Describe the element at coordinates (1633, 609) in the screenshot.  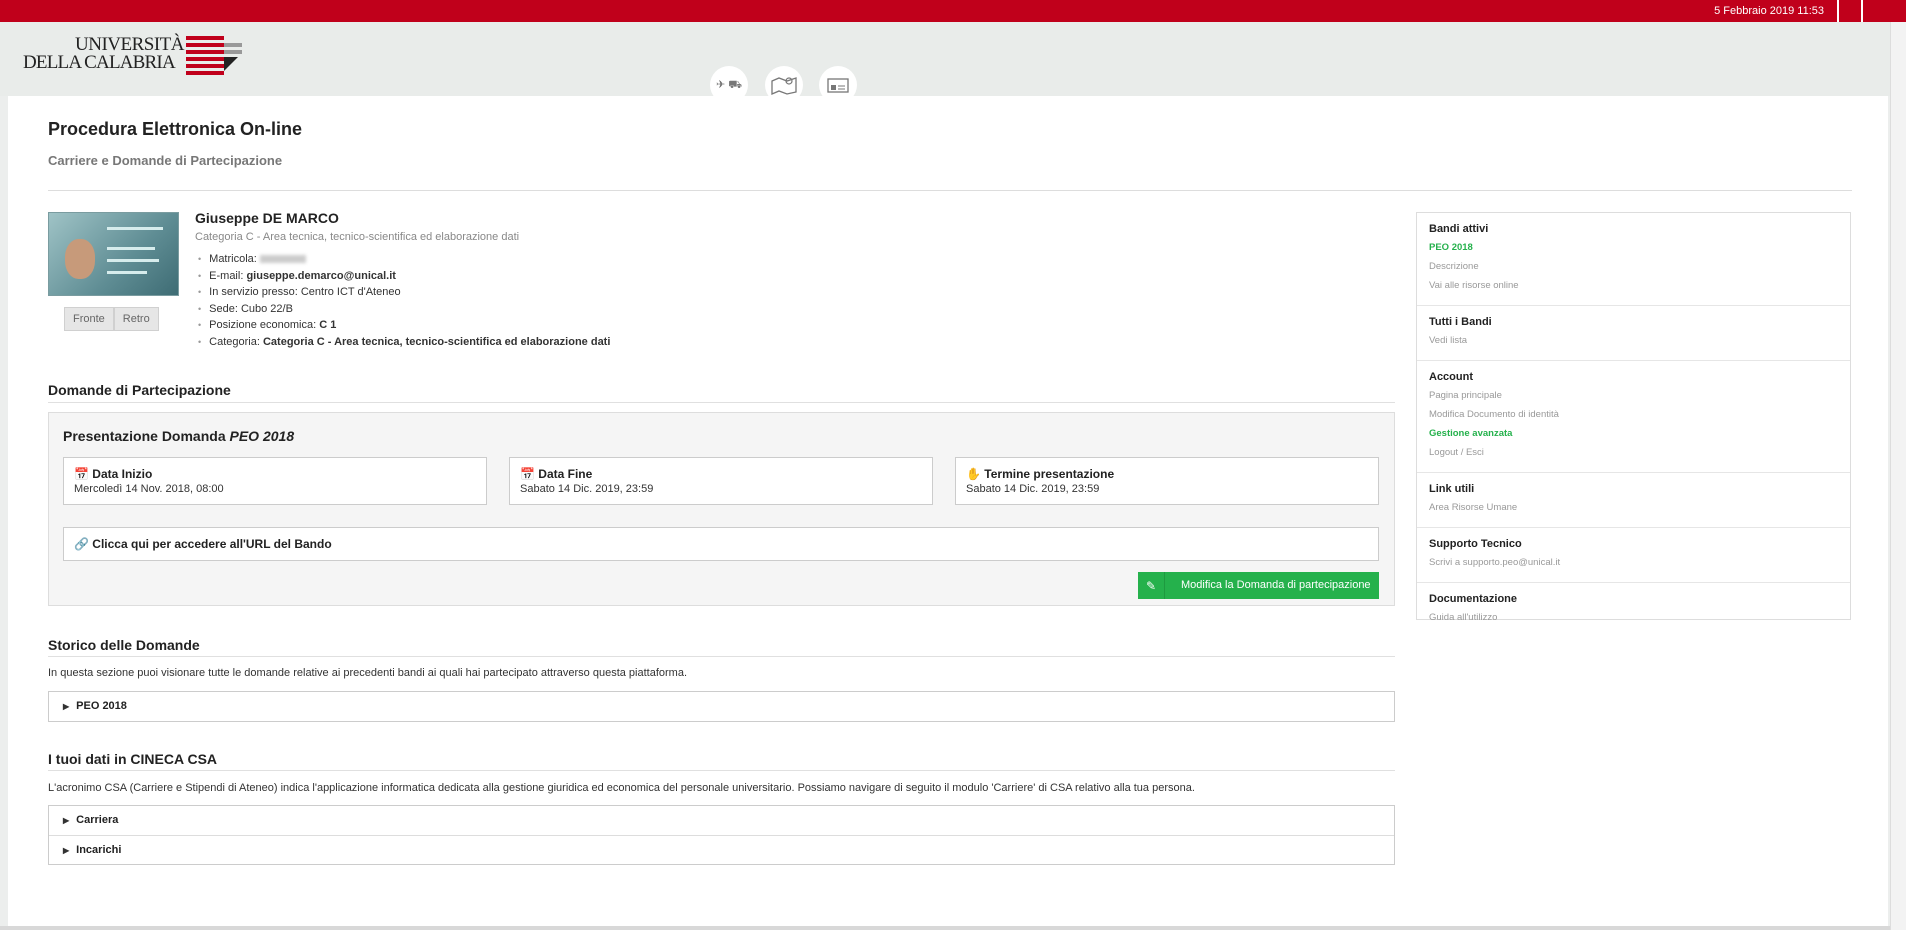
I see `sidebar-group-documentazione: Documentazione Guida all'utilizzo` at that location.